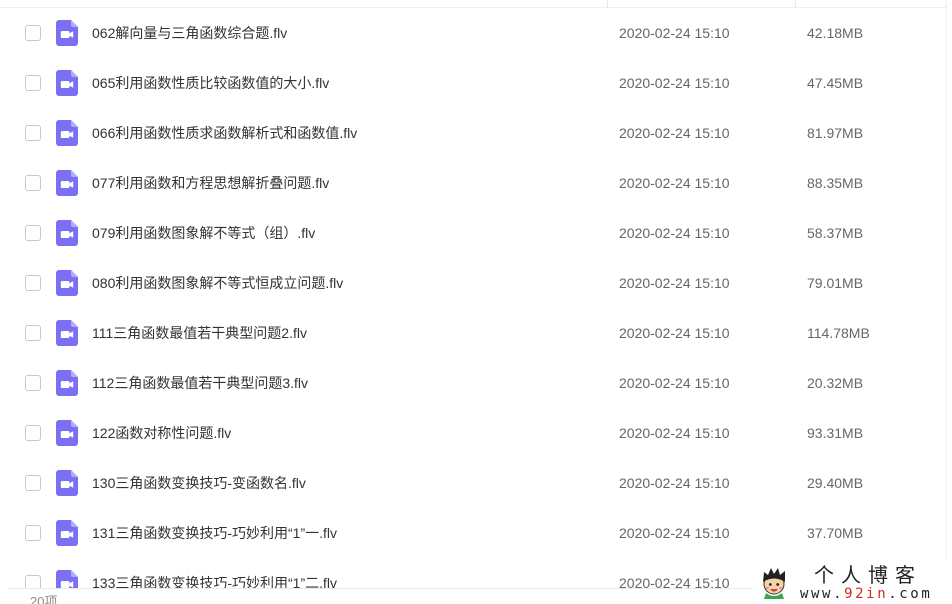 Image resolution: width=952 pixels, height=604 pixels. I want to click on file-size: 93.31MB, so click(835, 433).